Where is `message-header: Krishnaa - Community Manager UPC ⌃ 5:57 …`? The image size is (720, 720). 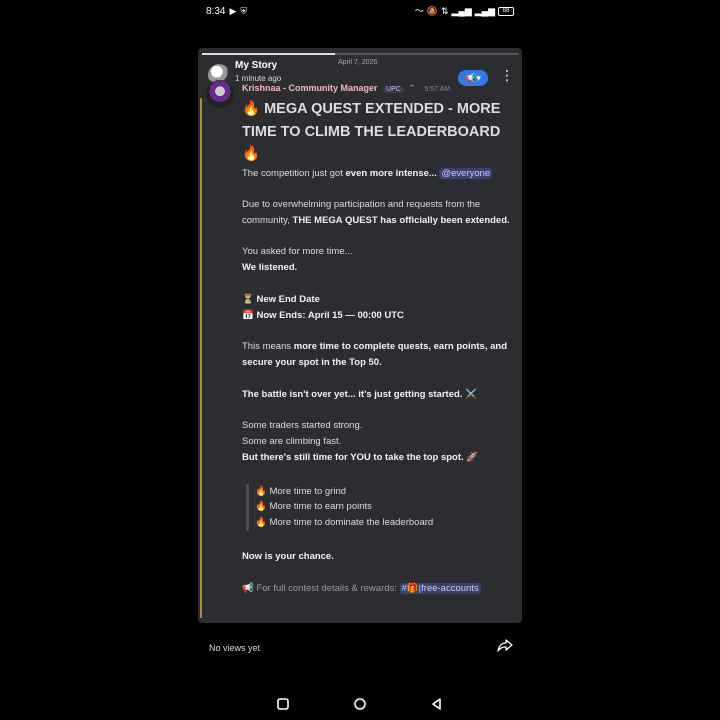 message-header: Krishnaa - Community Manager UPC ⌃ 5:57 … is located at coordinates (346, 88).